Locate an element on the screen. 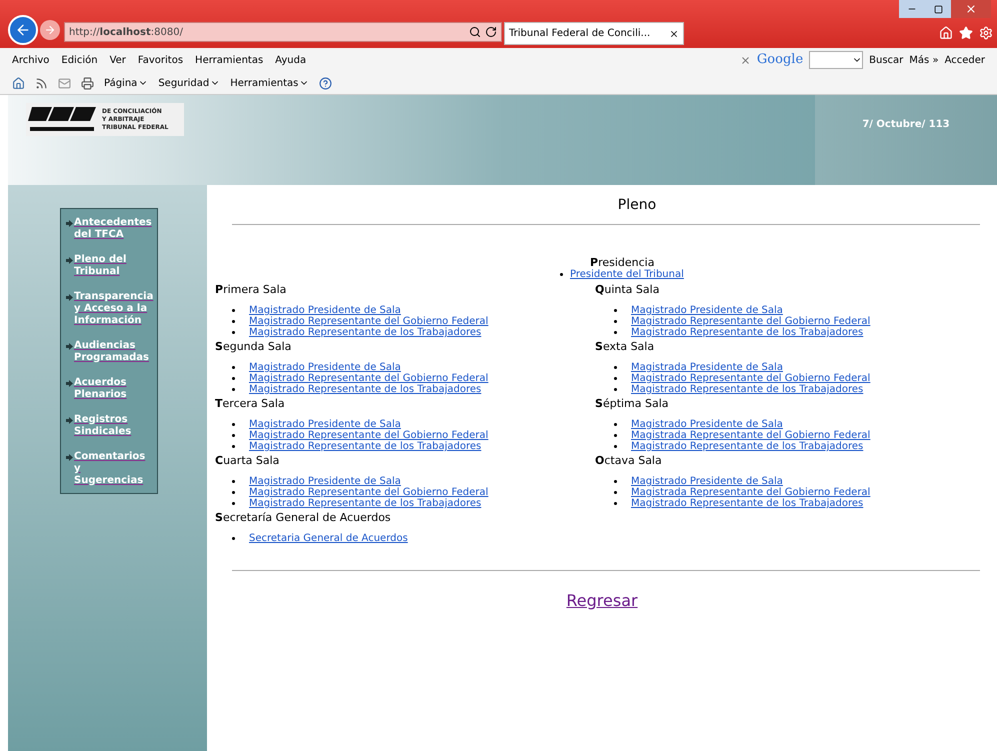 This screenshot has width=997, height=751. mail-icon is located at coordinates (64, 83).